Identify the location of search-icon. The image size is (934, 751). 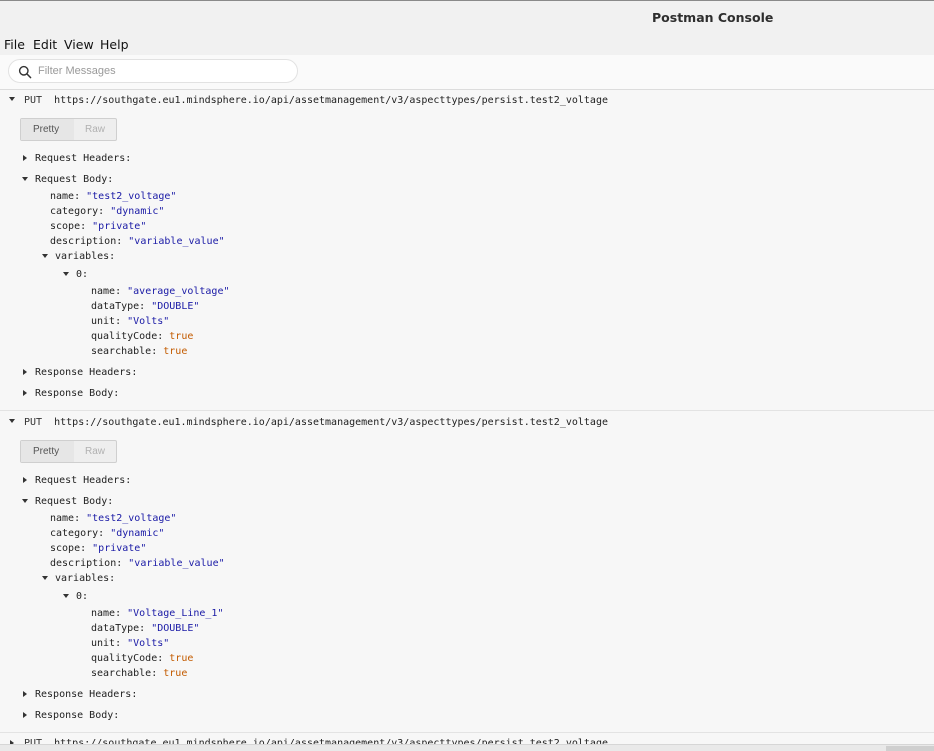
(25, 72).